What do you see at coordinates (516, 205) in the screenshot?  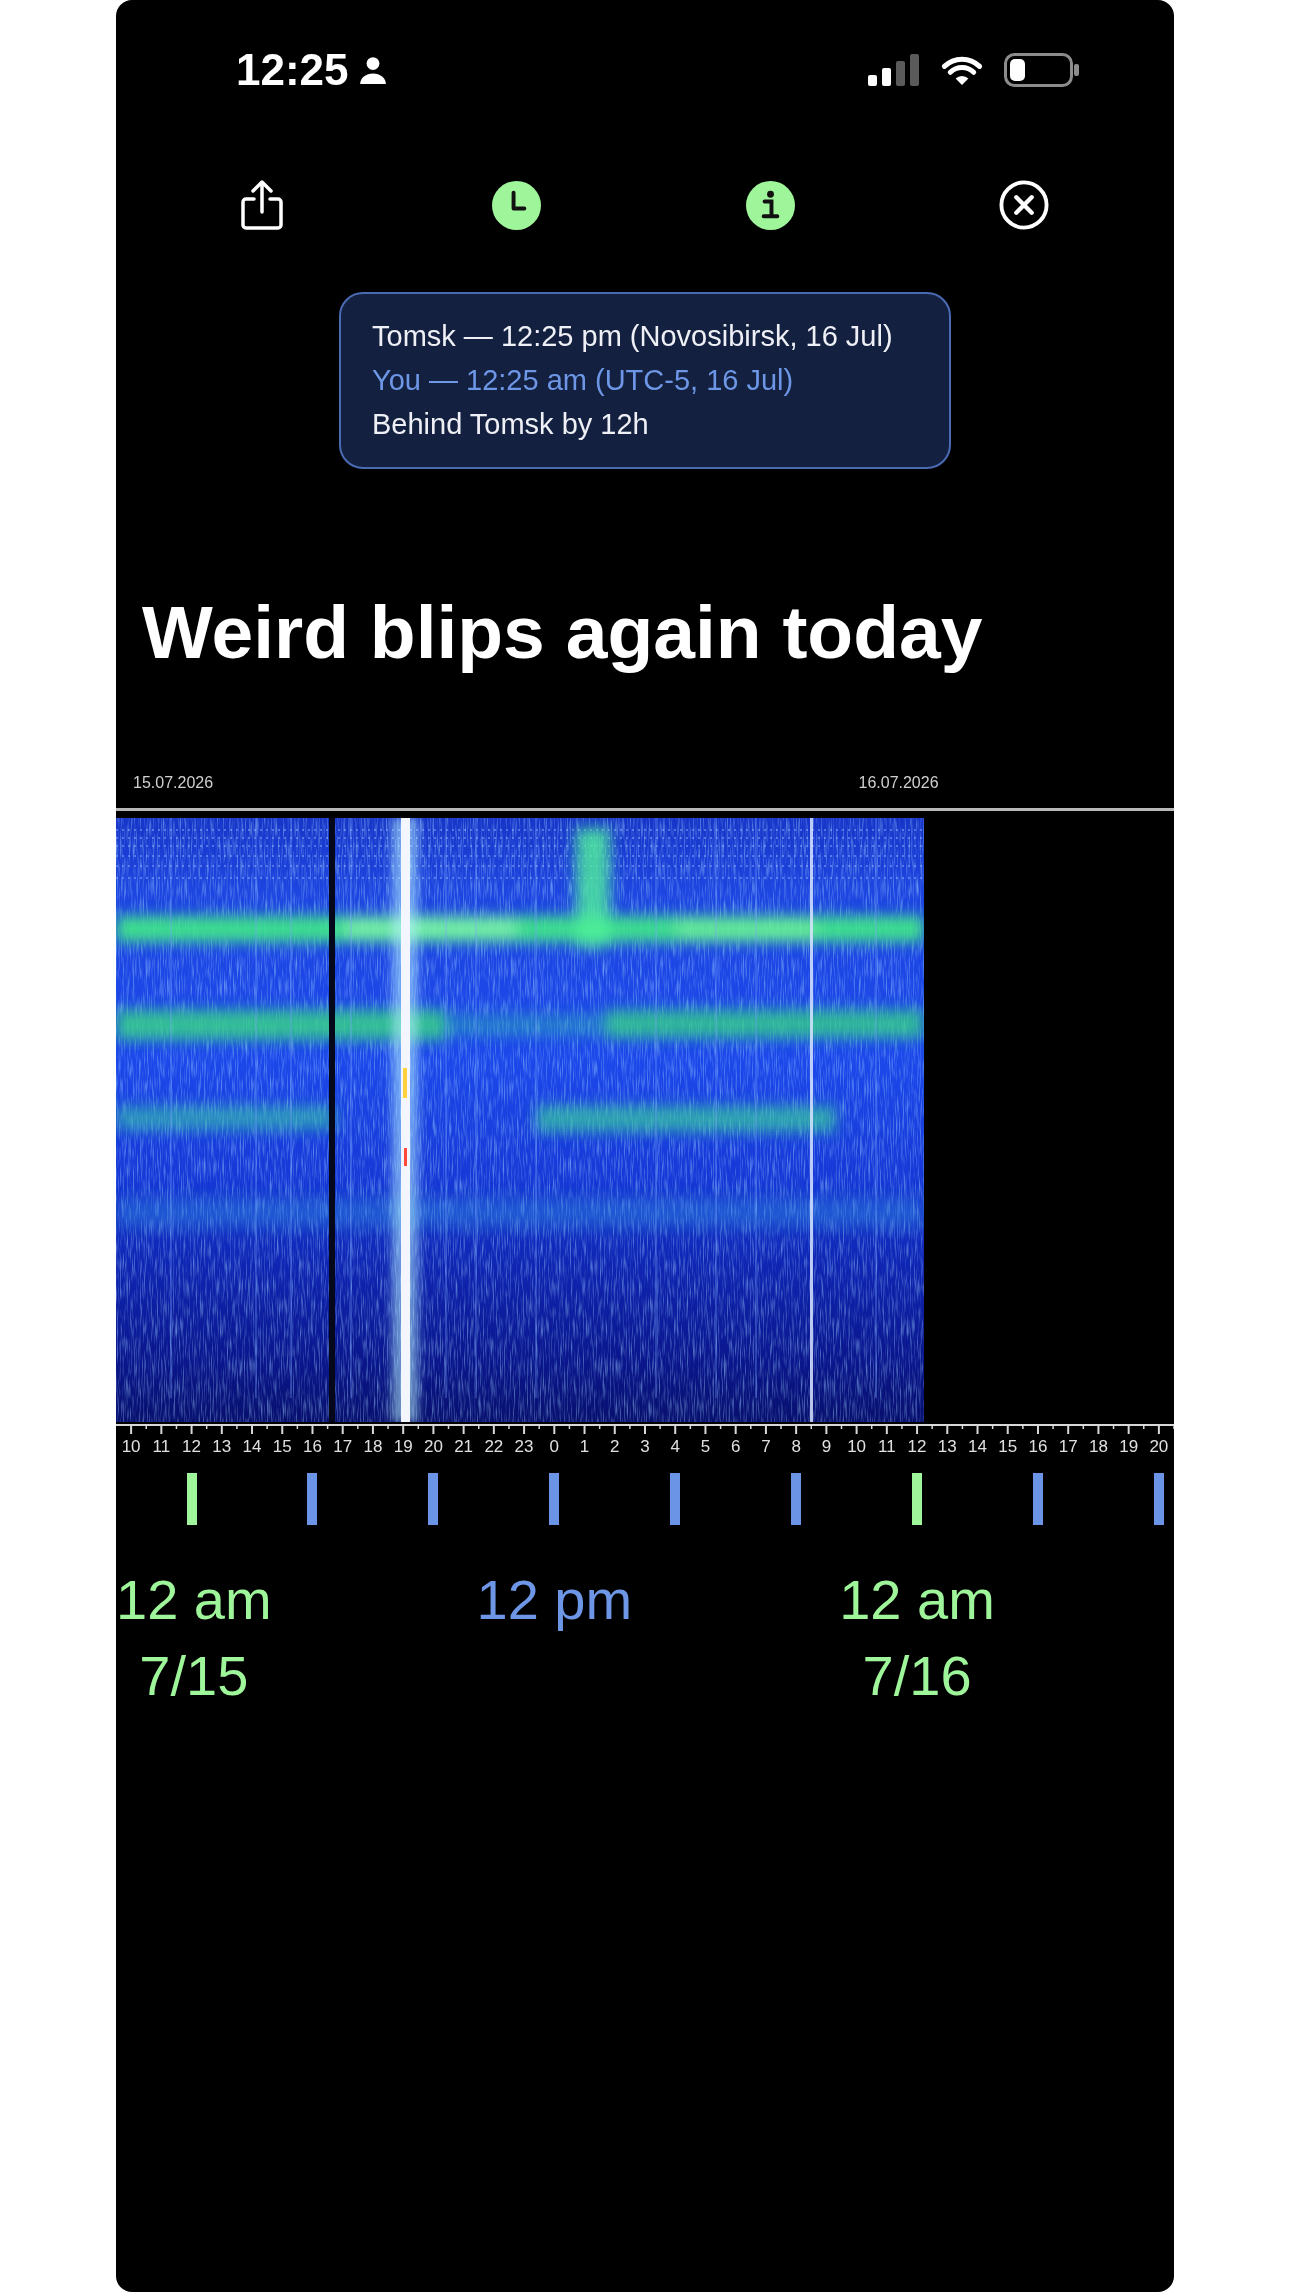 I see `clock-icon` at bounding box center [516, 205].